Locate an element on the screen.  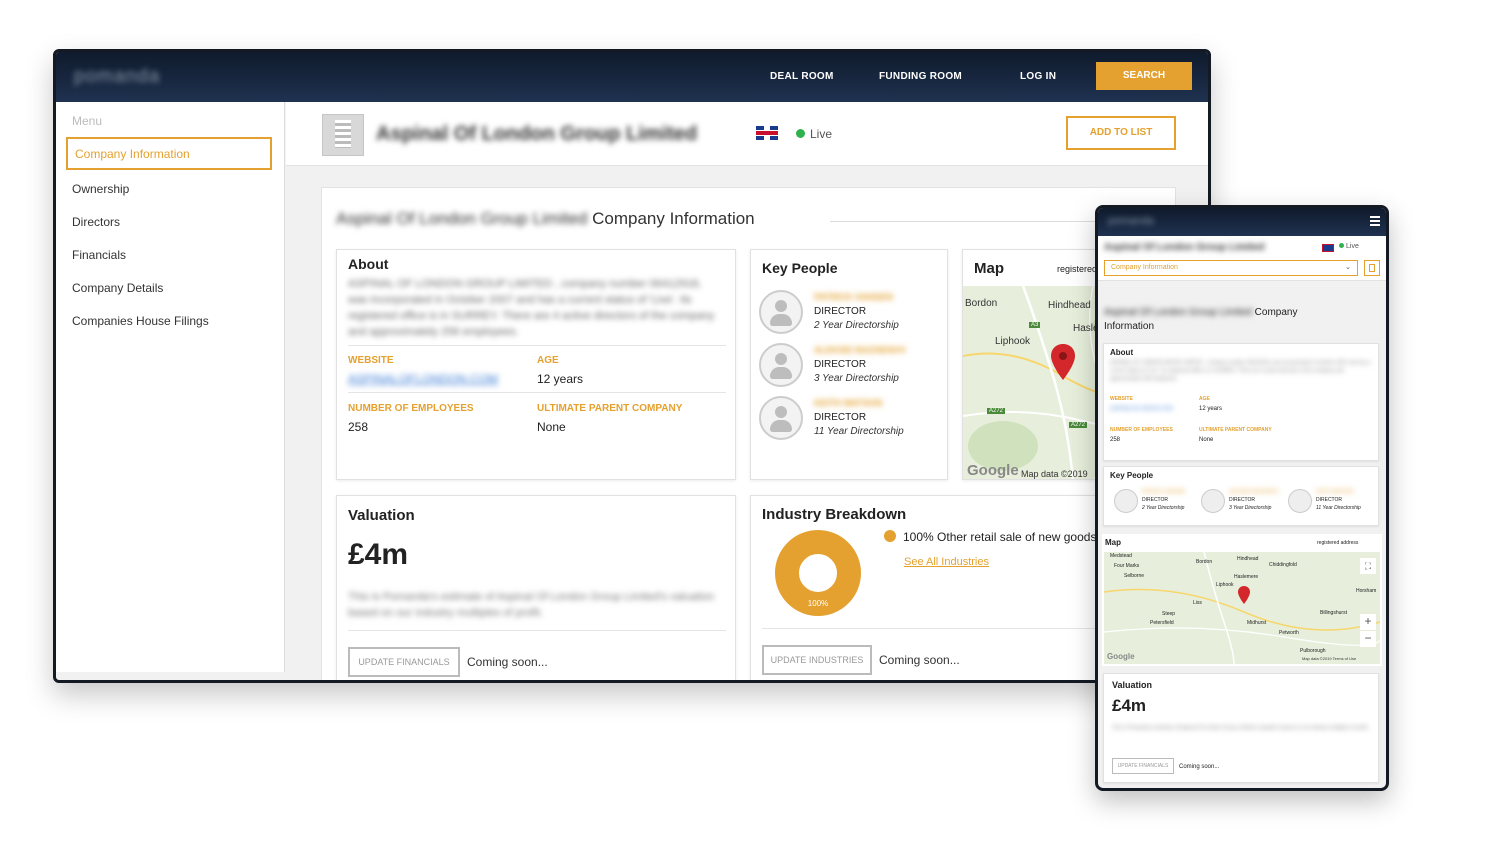
nav-funding-room: FUNDING ROOM is located at coordinates (920, 76).